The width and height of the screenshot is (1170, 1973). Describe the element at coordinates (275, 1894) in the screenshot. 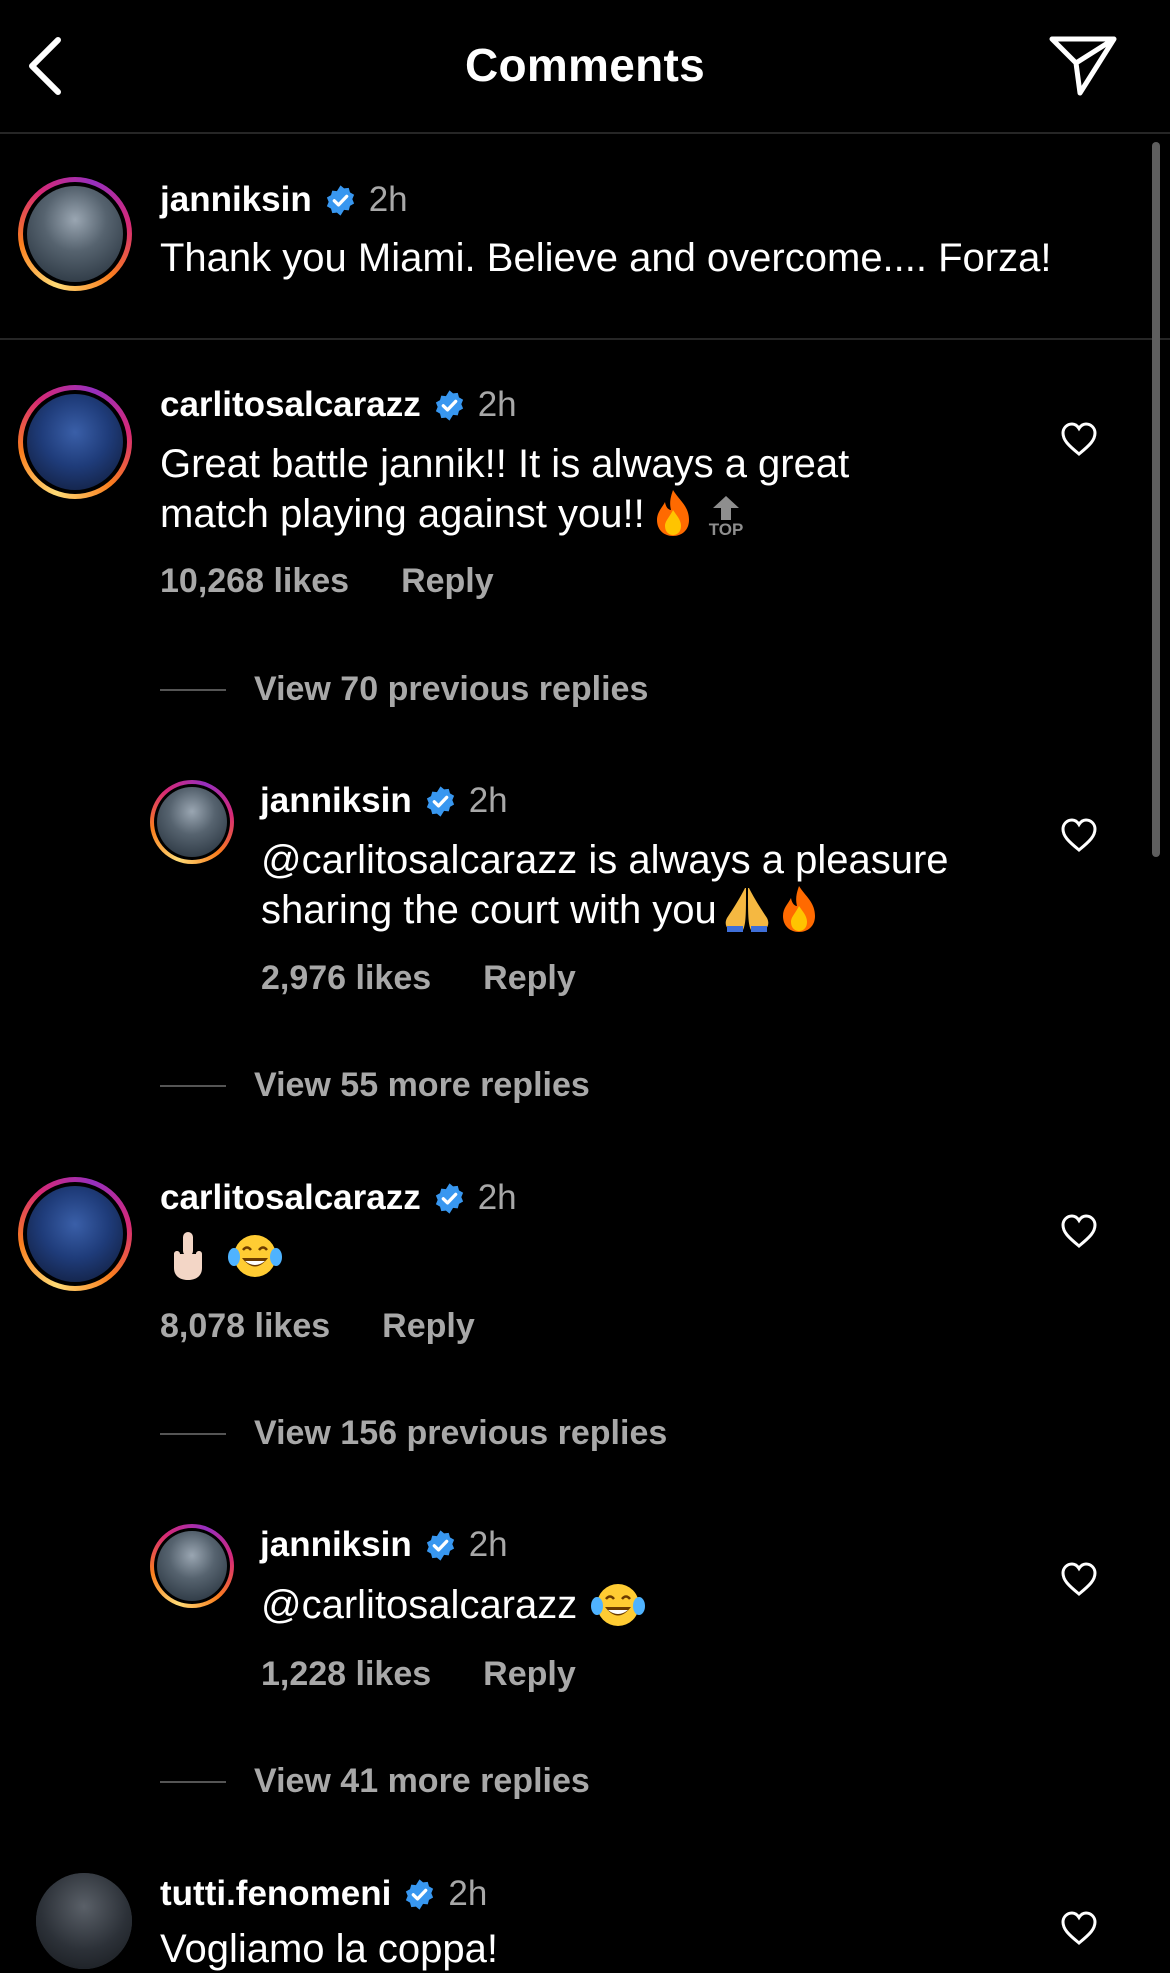

I see `username: tutti.fenomeni` at that location.